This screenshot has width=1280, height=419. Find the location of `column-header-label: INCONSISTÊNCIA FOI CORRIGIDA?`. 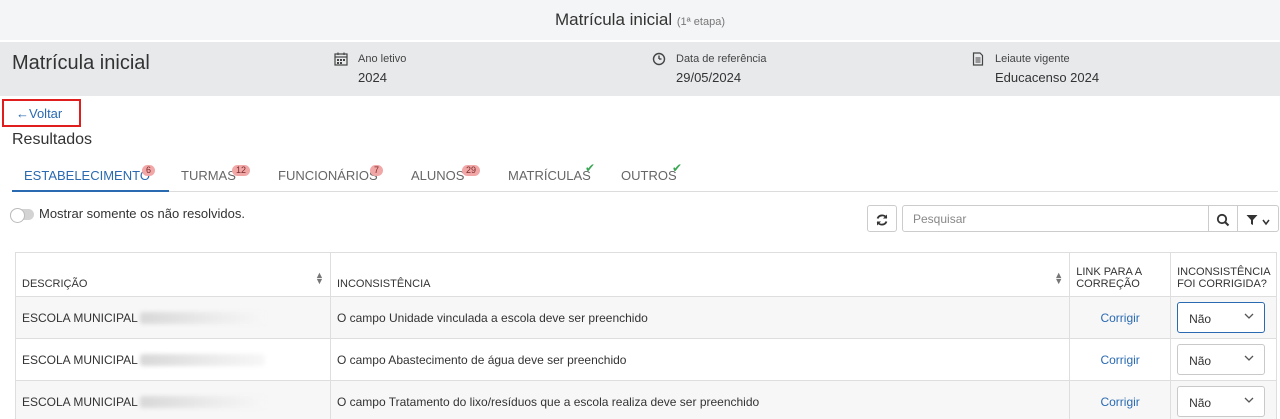

column-header-label: INCONSISTÊNCIA FOI CORRIGIDA? is located at coordinates (1223, 278).